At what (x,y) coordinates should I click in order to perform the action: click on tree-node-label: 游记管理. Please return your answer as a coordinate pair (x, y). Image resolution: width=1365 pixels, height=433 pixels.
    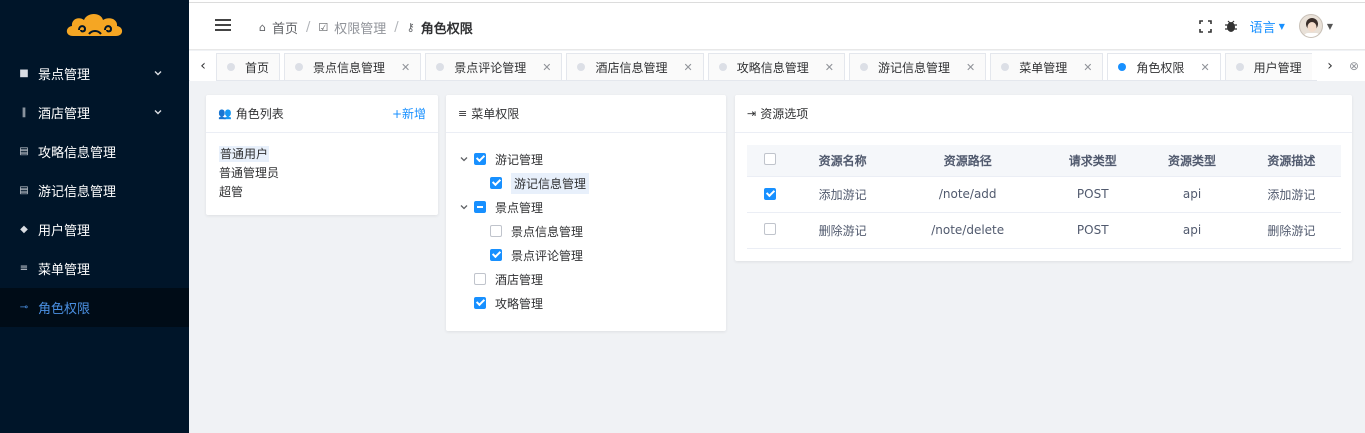
    Looking at the image, I should click on (519, 159).